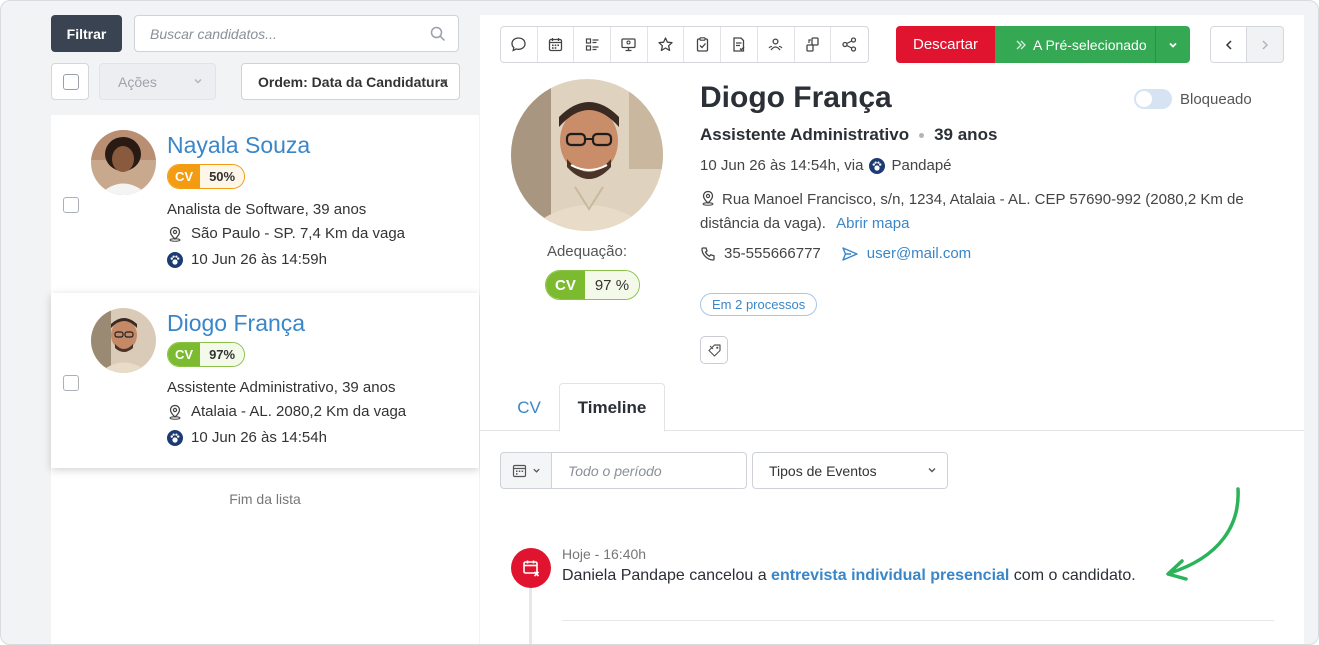 This screenshot has width=1319, height=645. I want to click on caret-down-icon, so click(1173, 45).